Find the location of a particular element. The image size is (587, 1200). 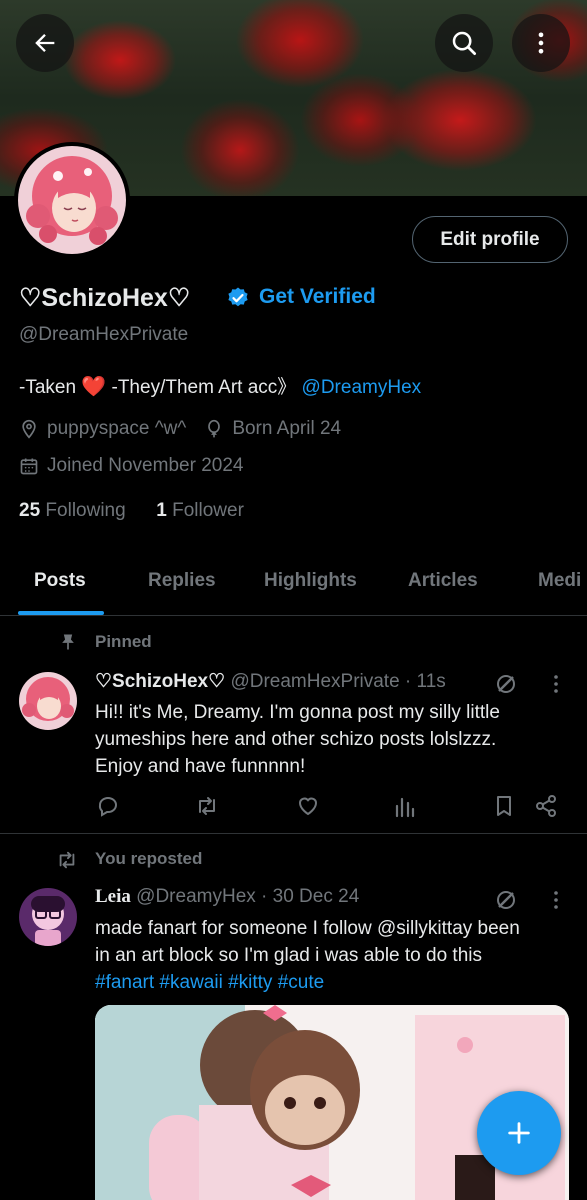

post-author-name: ♡SchizoHex♡ is located at coordinates (160, 681).